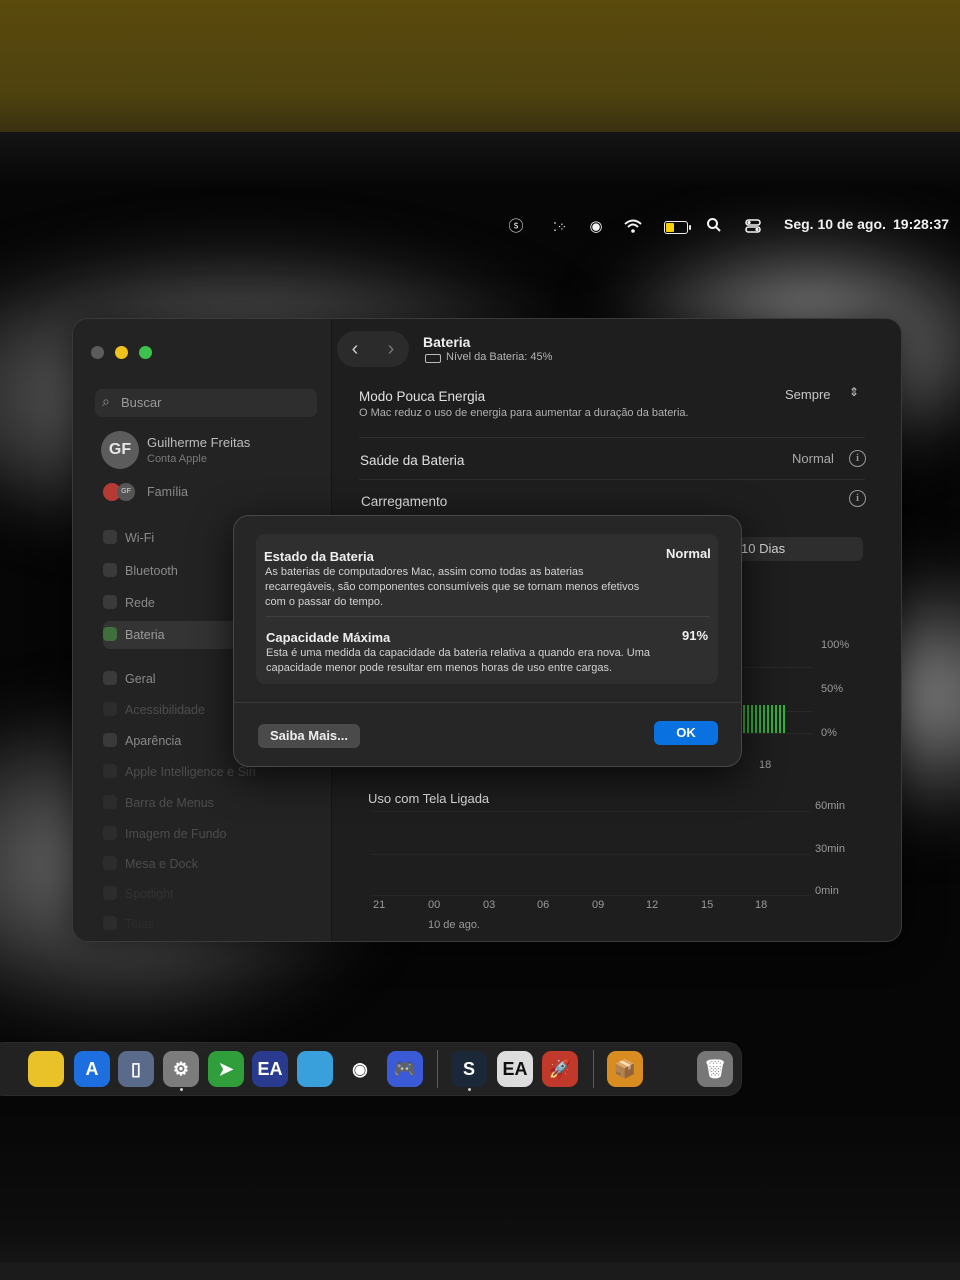 The height and width of the screenshot is (1280, 960). Describe the element at coordinates (686, 733) in the screenshot. I see `ok-button: OK` at that location.